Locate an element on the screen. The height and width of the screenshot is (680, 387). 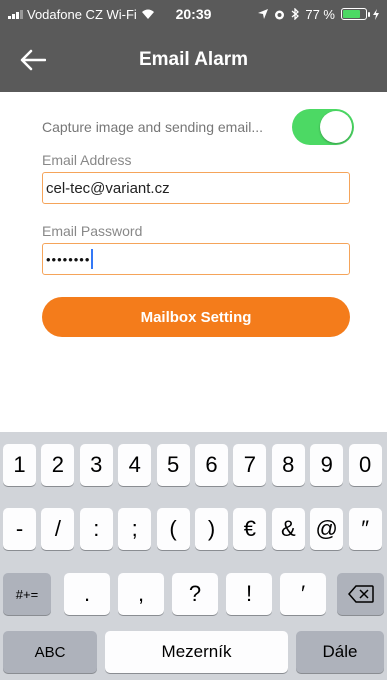
key: , is located at coordinates (141, 594).